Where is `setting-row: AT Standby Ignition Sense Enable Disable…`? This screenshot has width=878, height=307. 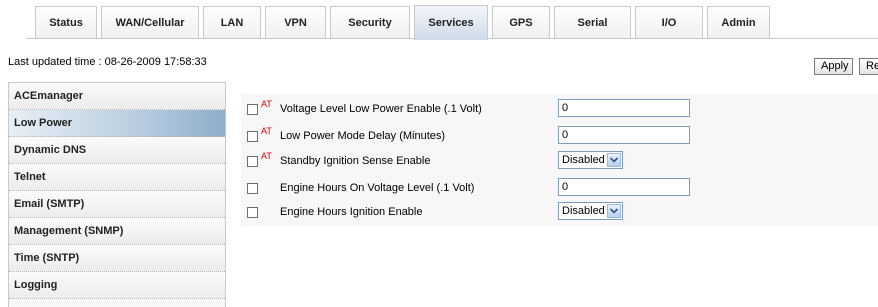 setting-row: AT Standby Ignition Sense Enable Disable… is located at coordinates (559, 162).